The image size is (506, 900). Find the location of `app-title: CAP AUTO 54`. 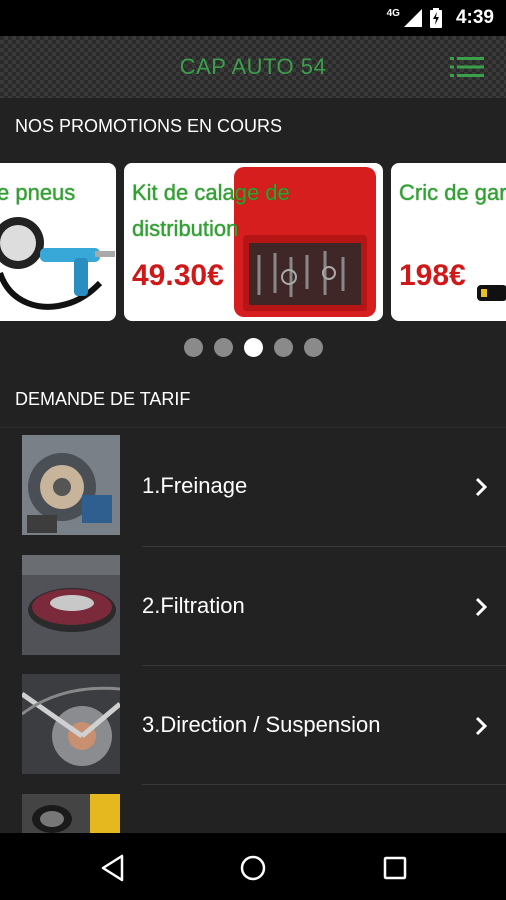

app-title: CAP AUTO 54 is located at coordinates (253, 66).